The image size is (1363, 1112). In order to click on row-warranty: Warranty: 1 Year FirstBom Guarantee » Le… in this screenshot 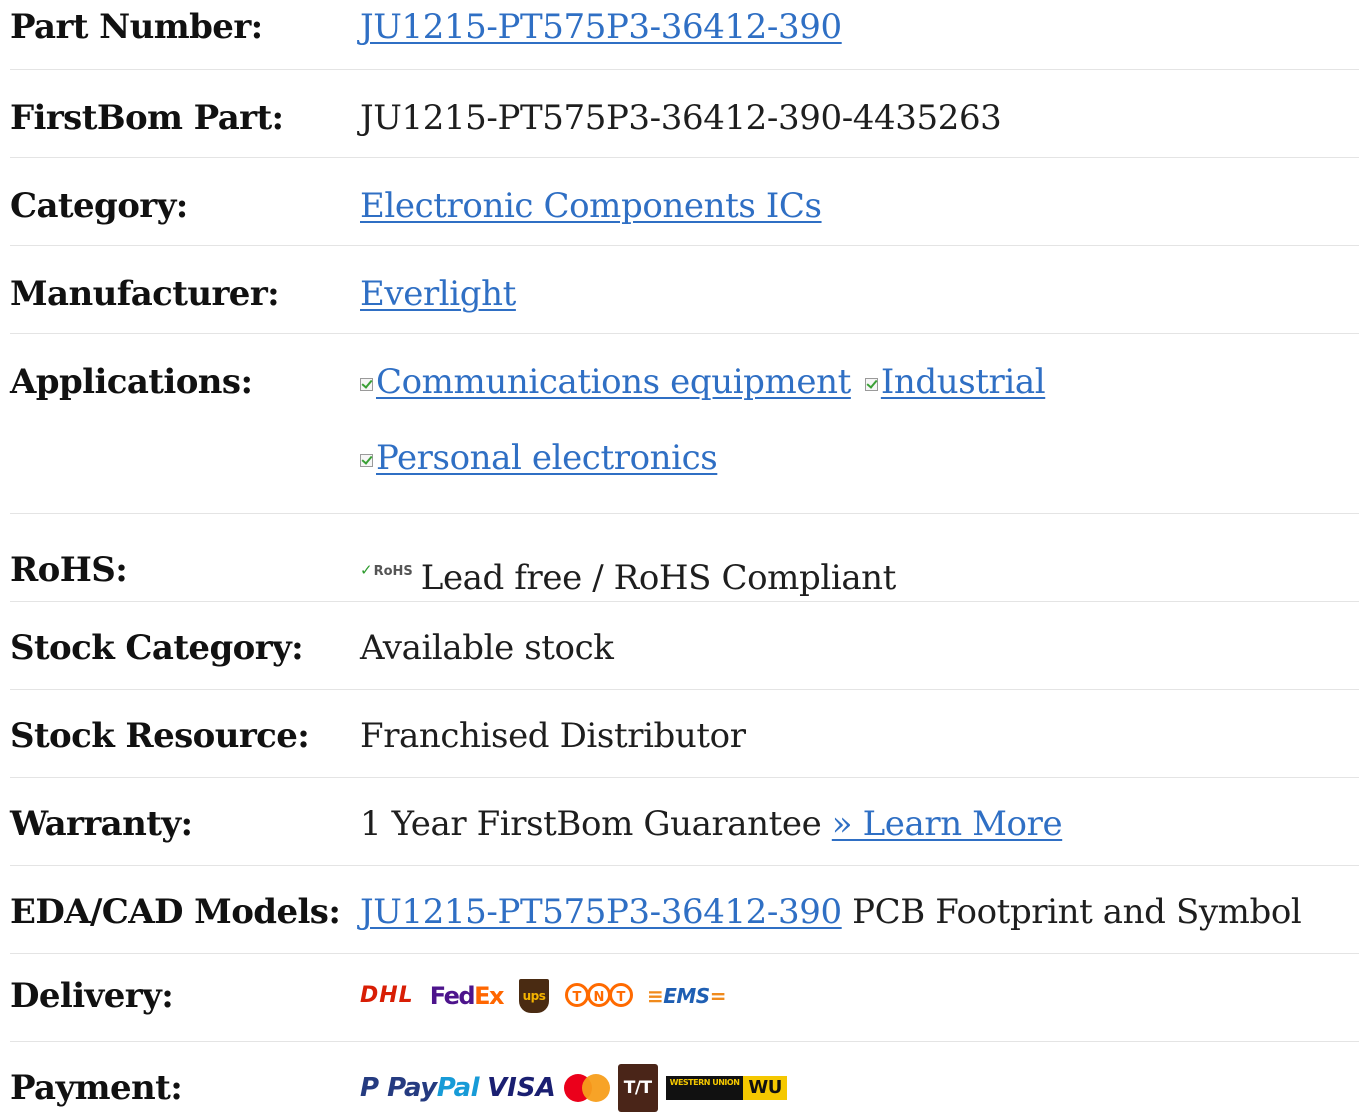, I will do `click(684, 822)`.